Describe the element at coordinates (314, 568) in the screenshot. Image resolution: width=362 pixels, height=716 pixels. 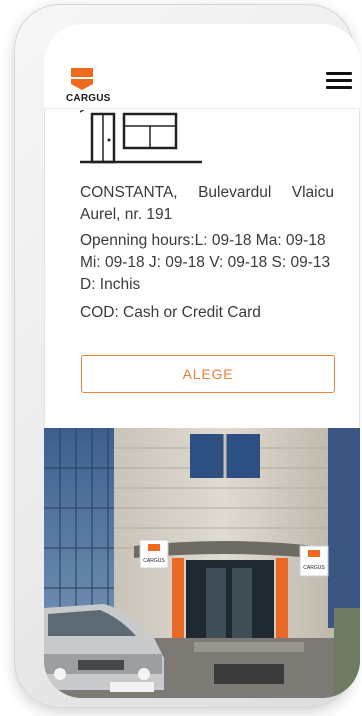
I see `sign-right-text: CARGUS` at that location.